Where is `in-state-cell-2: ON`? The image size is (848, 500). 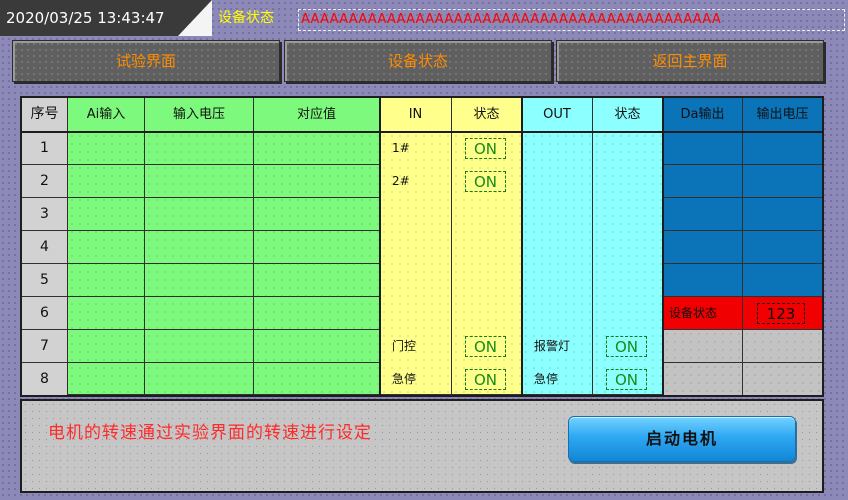 in-state-cell-2: ON is located at coordinates (487, 181).